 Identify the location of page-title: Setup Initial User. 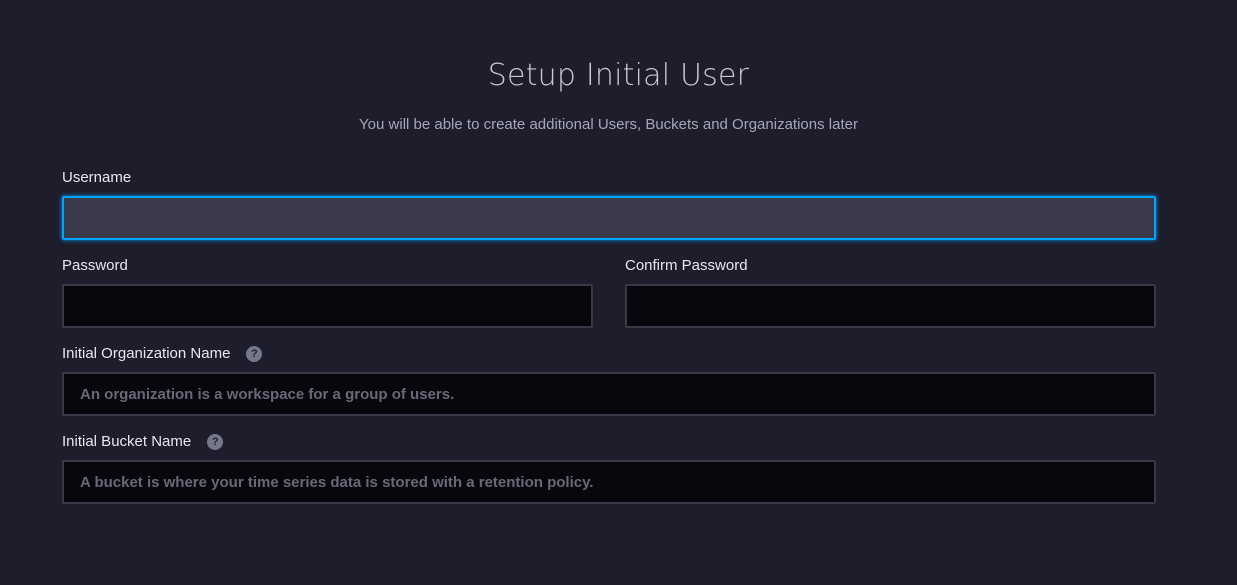
(618, 75).